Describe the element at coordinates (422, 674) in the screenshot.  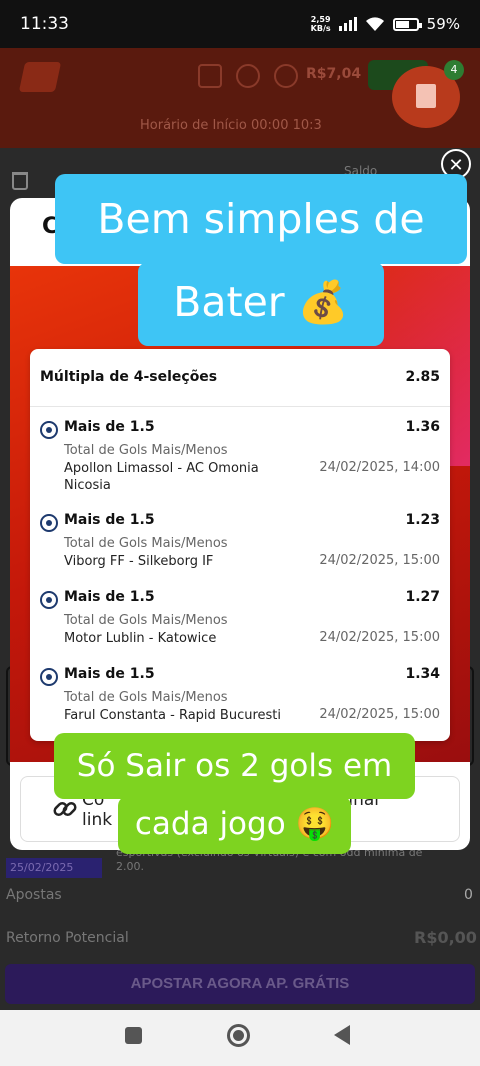
I see `selection-odd: 1.34` at that location.